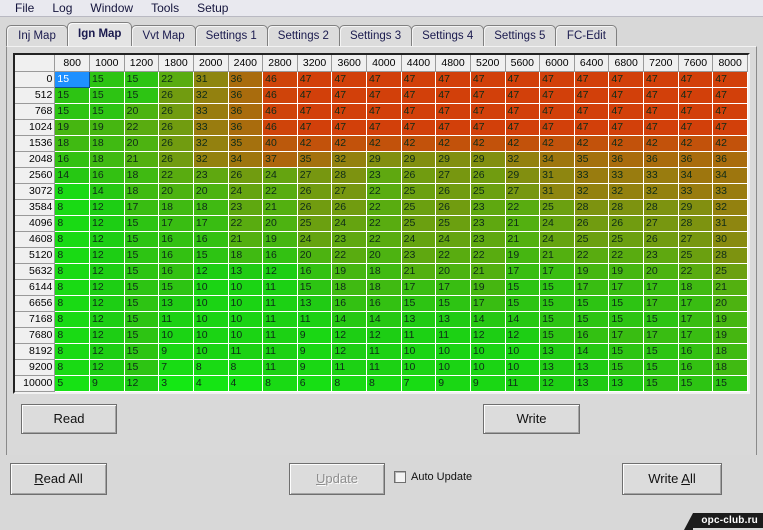 This screenshot has height=530, width=763. I want to click on map-cell-r4-c16: 42, so click(626, 143).